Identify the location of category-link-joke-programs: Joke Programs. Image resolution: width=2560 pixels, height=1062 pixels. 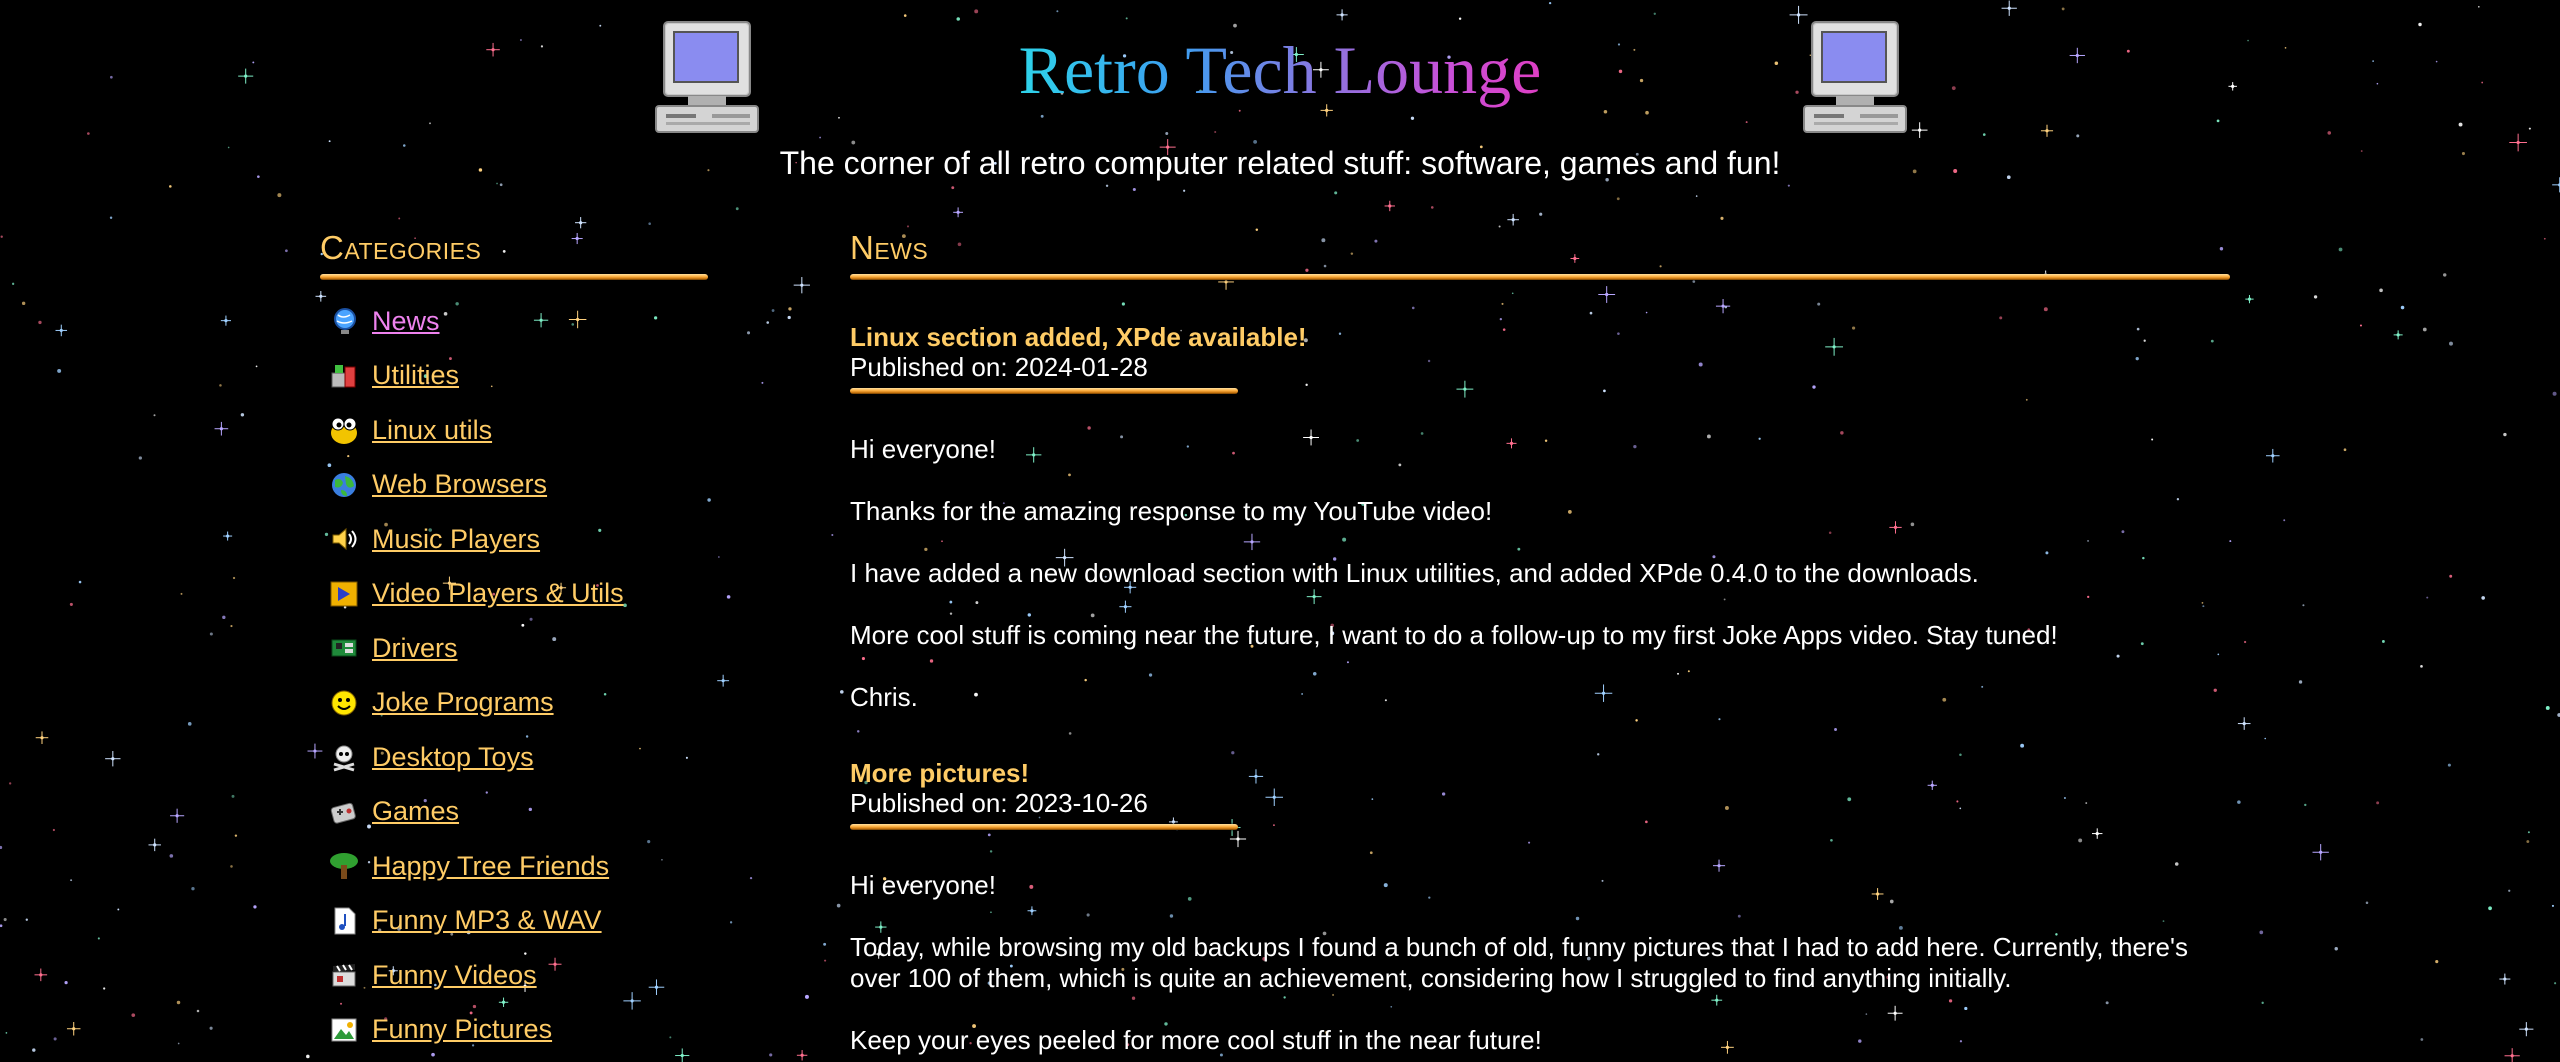
(463, 702).